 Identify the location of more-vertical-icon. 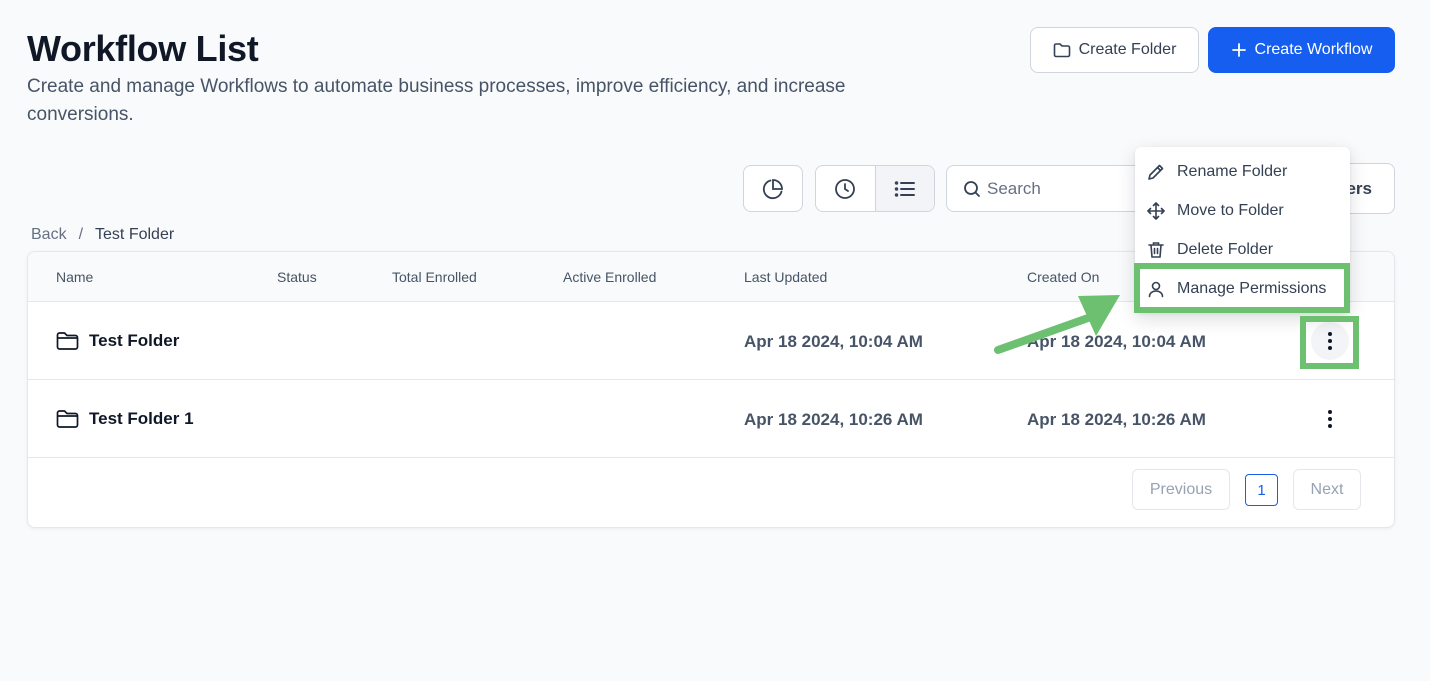
(1330, 419).